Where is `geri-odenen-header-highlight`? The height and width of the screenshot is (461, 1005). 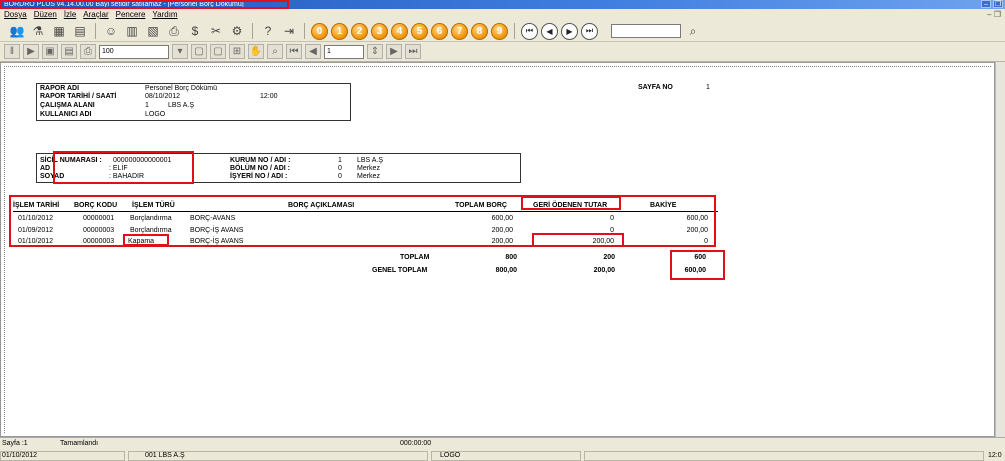
geri-odenen-header-highlight is located at coordinates (571, 203).